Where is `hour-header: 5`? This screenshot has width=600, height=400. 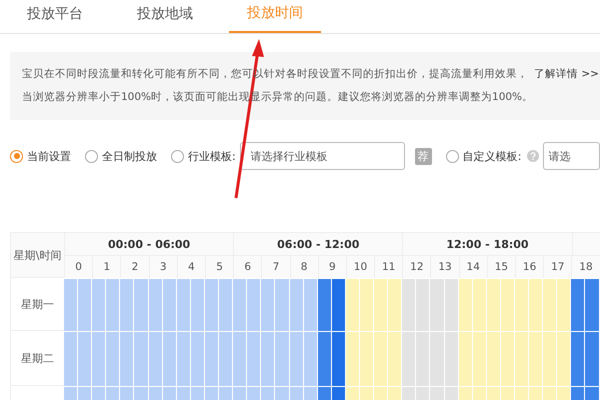
hour-header: 5 is located at coordinates (219, 267).